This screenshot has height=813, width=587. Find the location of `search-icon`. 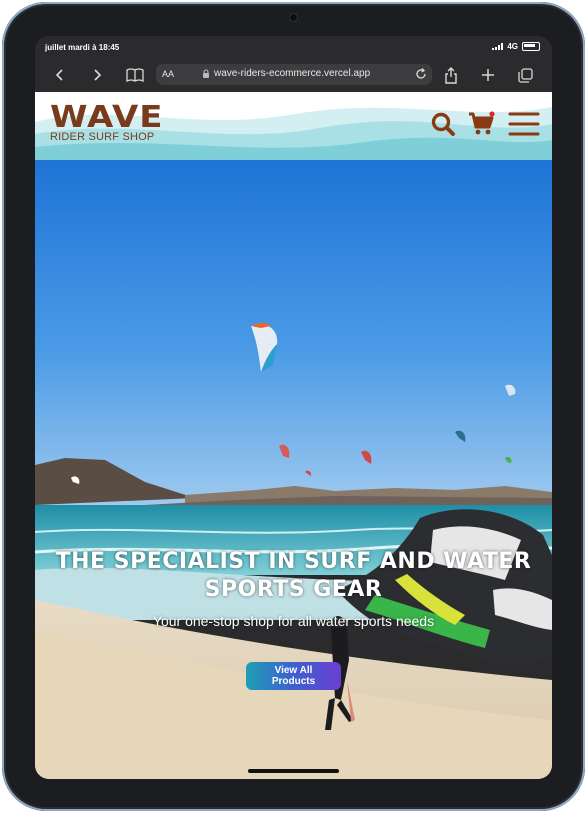

search-icon is located at coordinates (443, 126).